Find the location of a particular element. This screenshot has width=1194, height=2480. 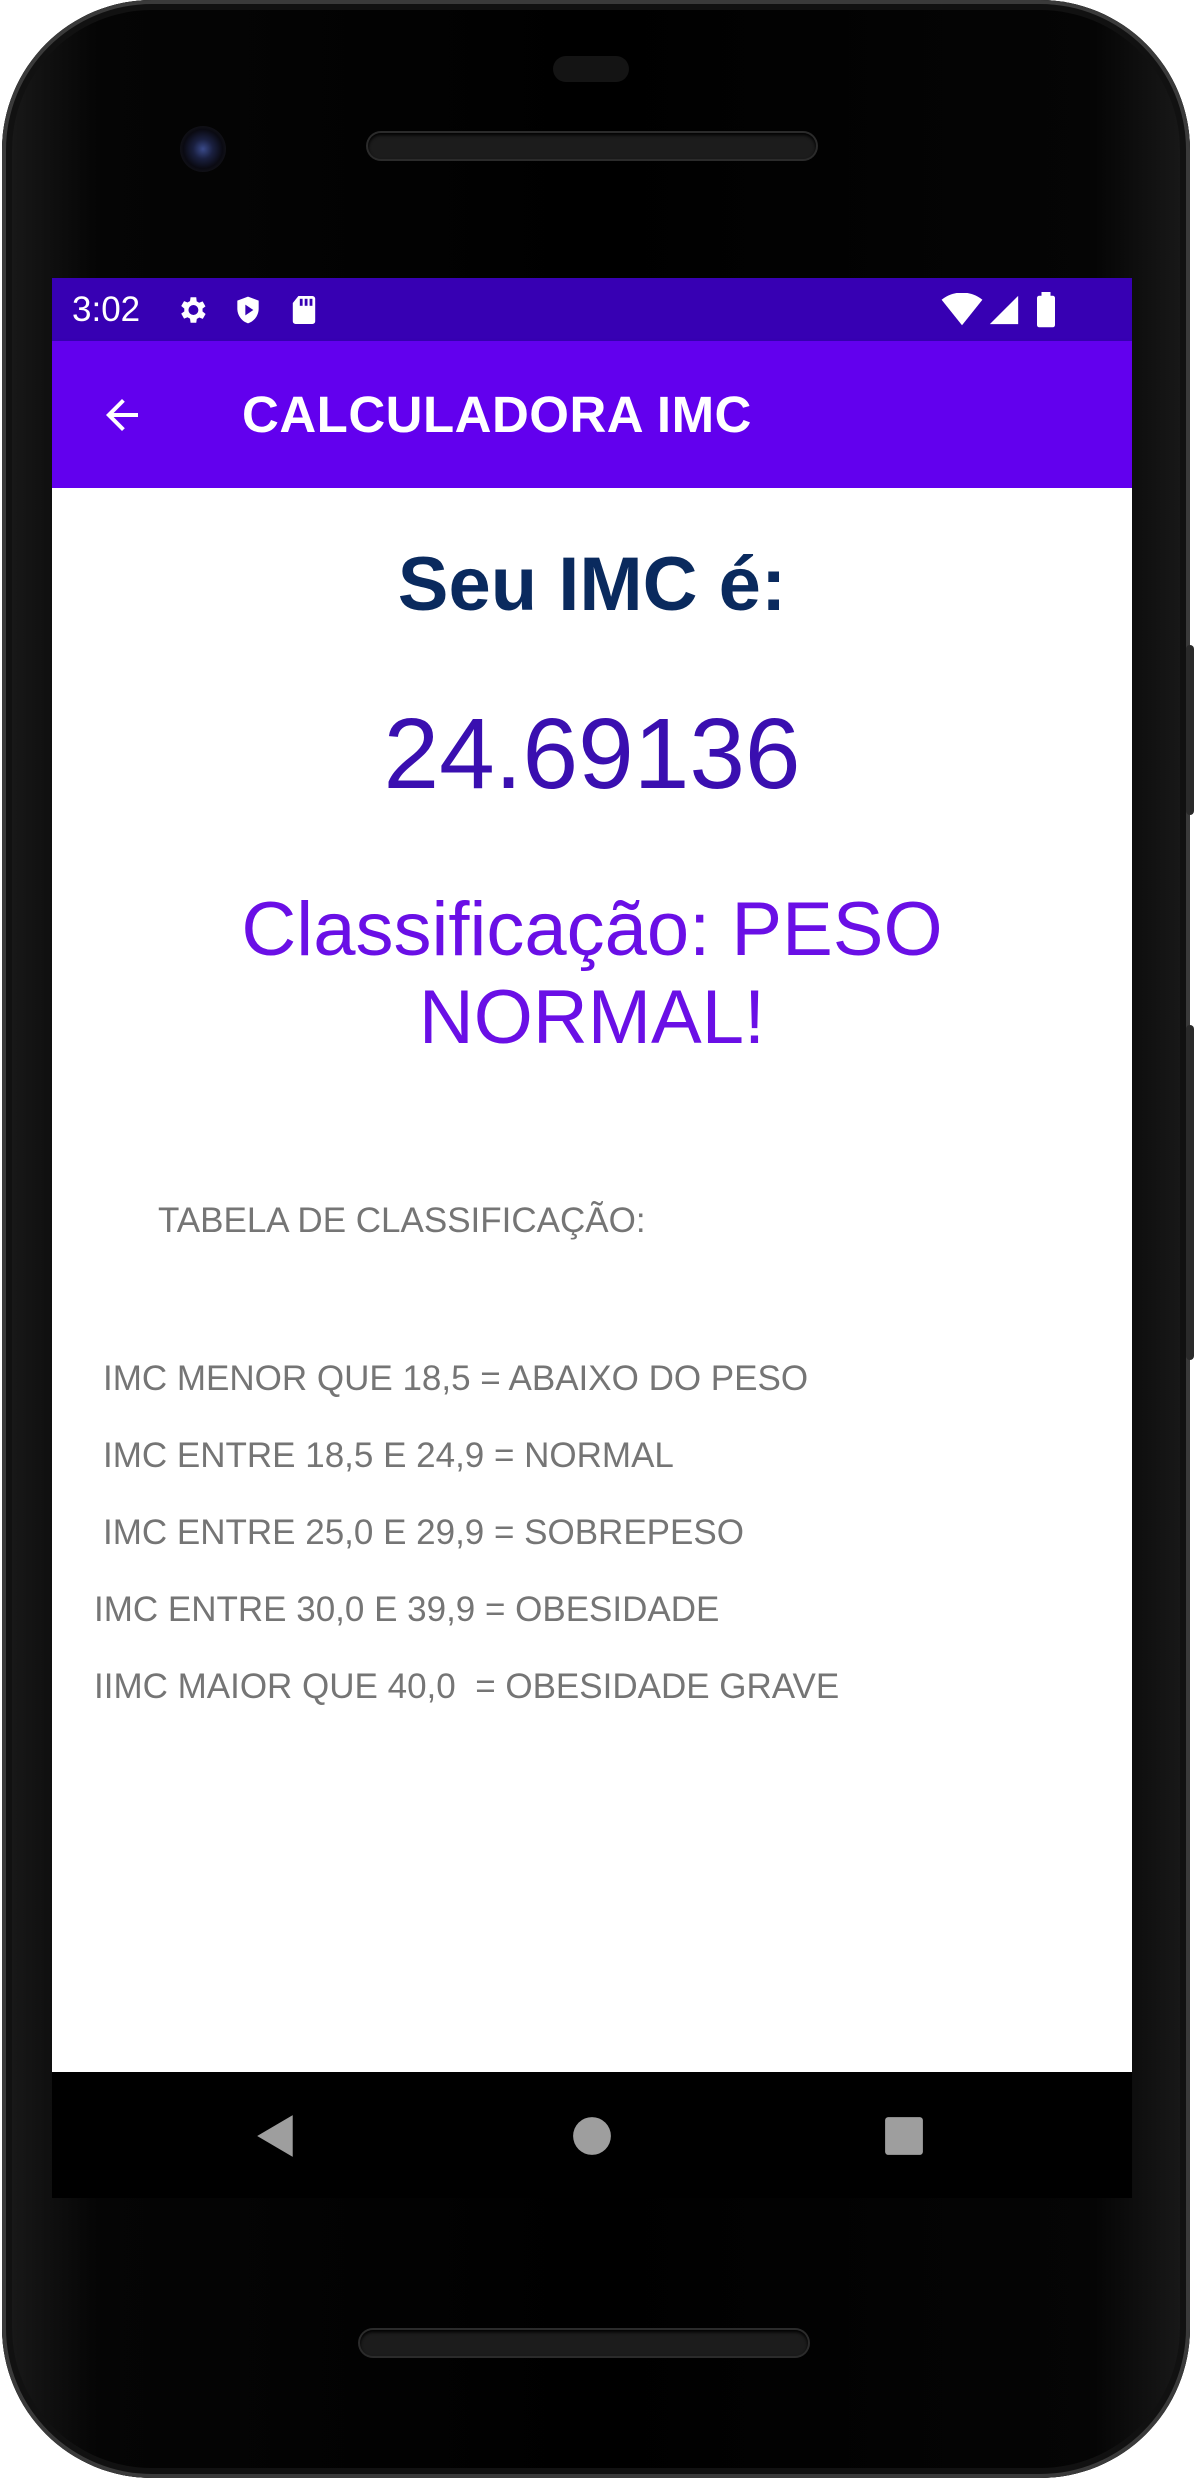

earpiece-speaker is located at coordinates (592, 146).